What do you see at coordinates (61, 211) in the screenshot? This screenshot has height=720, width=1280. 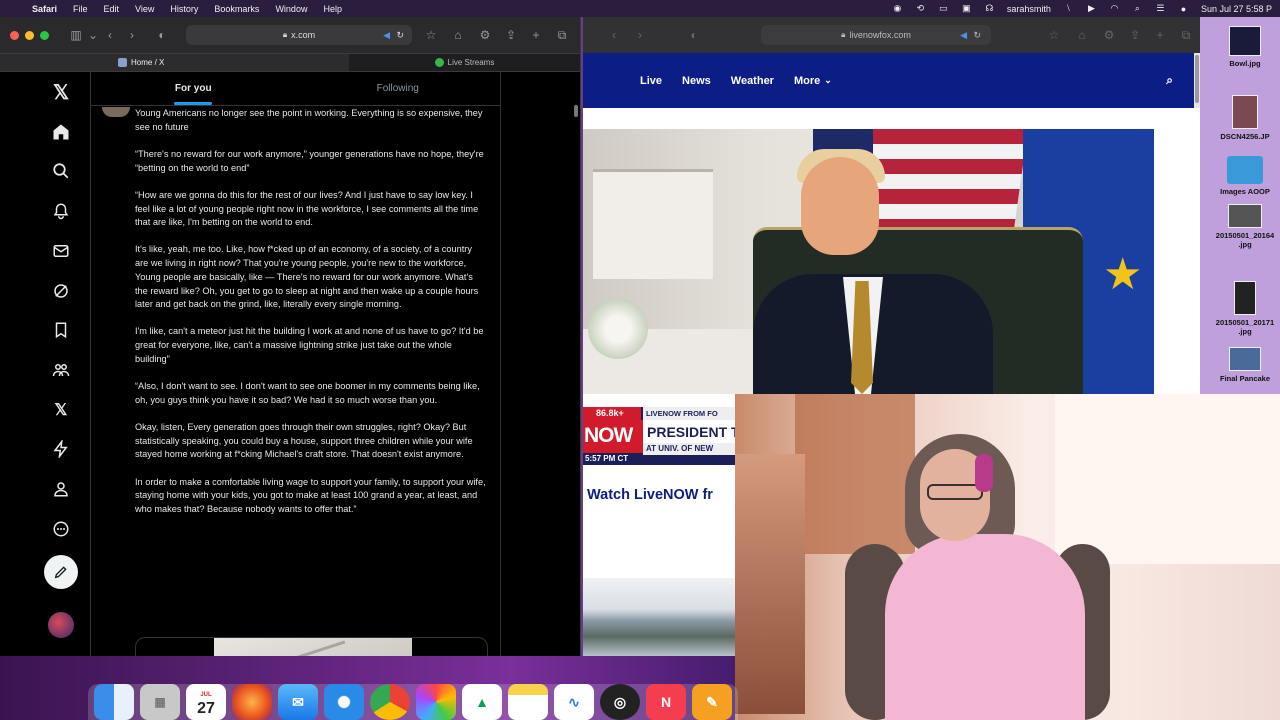 I see `notifications-bell-icon` at bounding box center [61, 211].